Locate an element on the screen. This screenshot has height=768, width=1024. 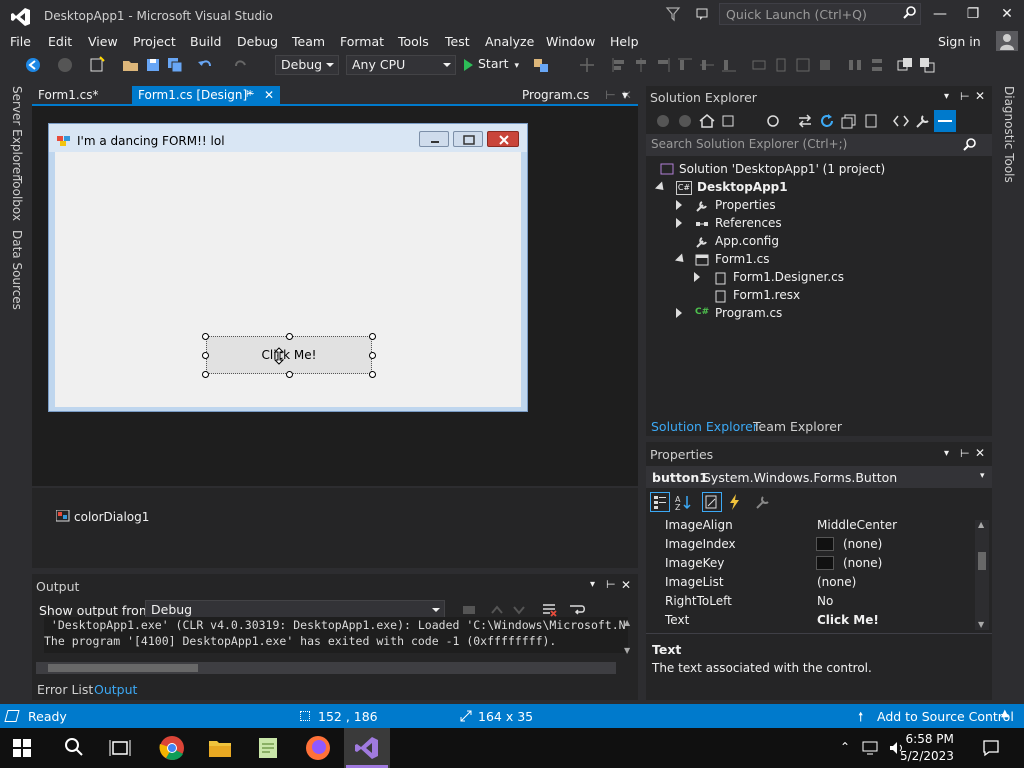
system-clock: 6:58 PM 5/2/2023 is located at coordinates (927, 748).